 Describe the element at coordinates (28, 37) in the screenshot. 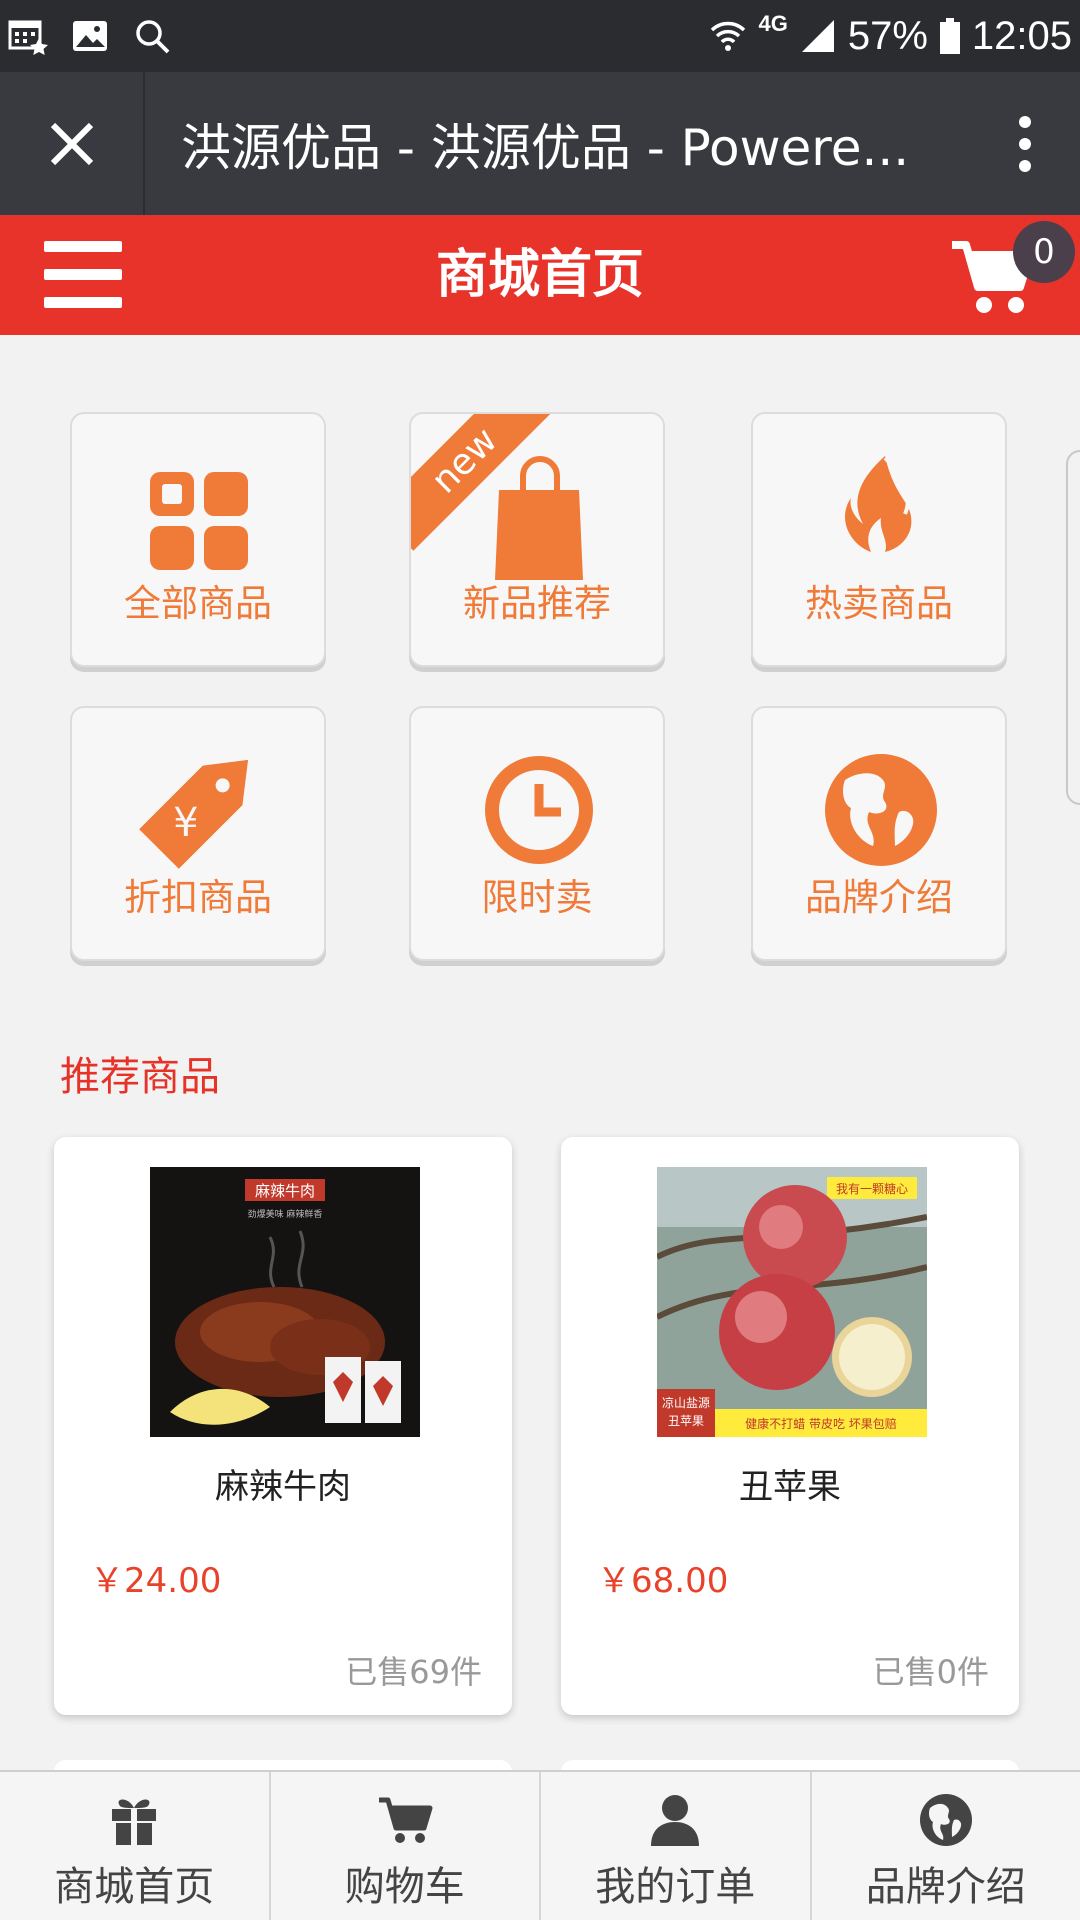

I see `calendar-grid-icon` at that location.